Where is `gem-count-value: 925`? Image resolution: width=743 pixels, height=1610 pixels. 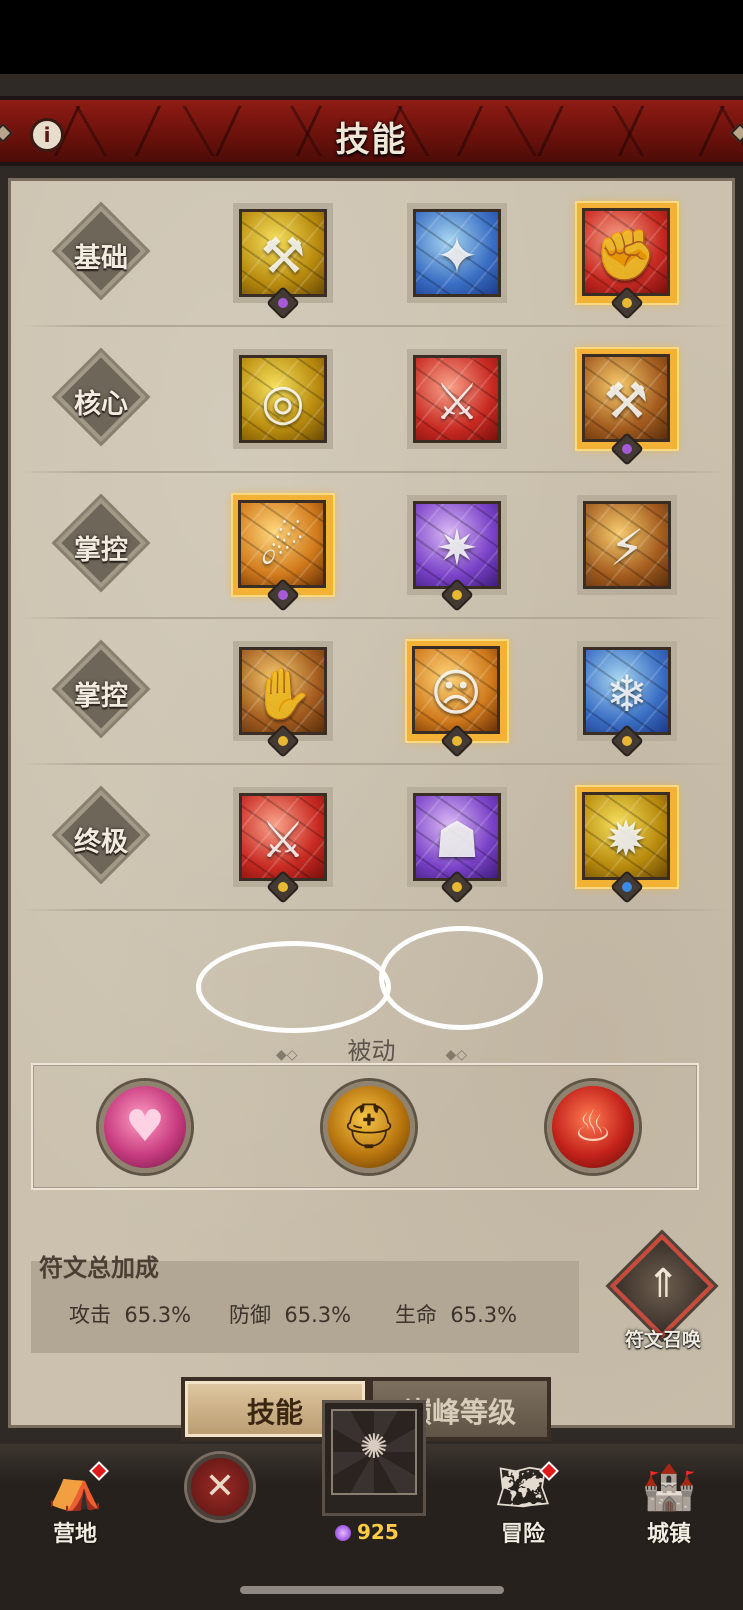
gem-count-value: 925 is located at coordinates (378, 1532).